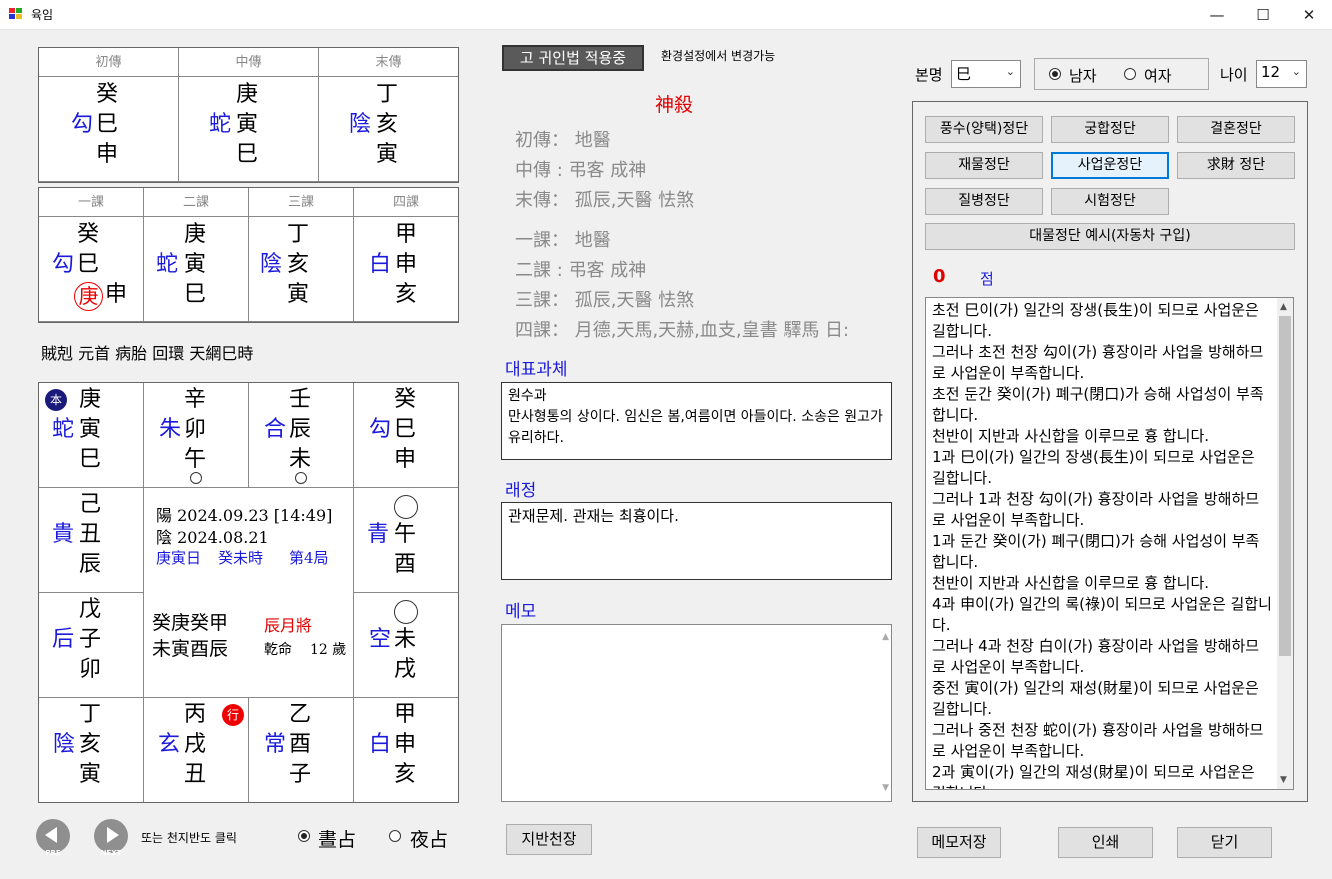 The width and height of the screenshot is (1332, 879). What do you see at coordinates (388, 115) in the screenshot?
I see `samjeon-col: 末傳 丁 陰 亥 寅` at bounding box center [388, 115].